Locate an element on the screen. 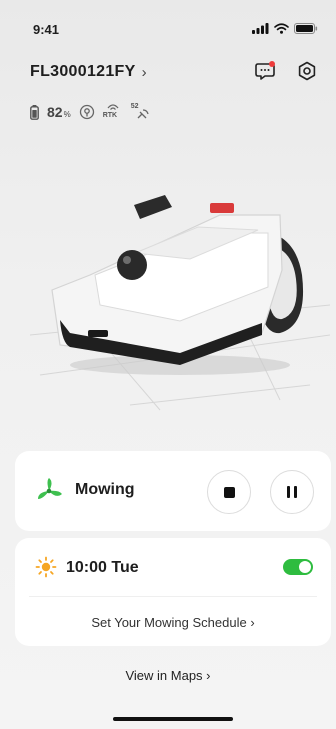 The image size is (336, 729). battery-icon is located at coordinates (34, 112).